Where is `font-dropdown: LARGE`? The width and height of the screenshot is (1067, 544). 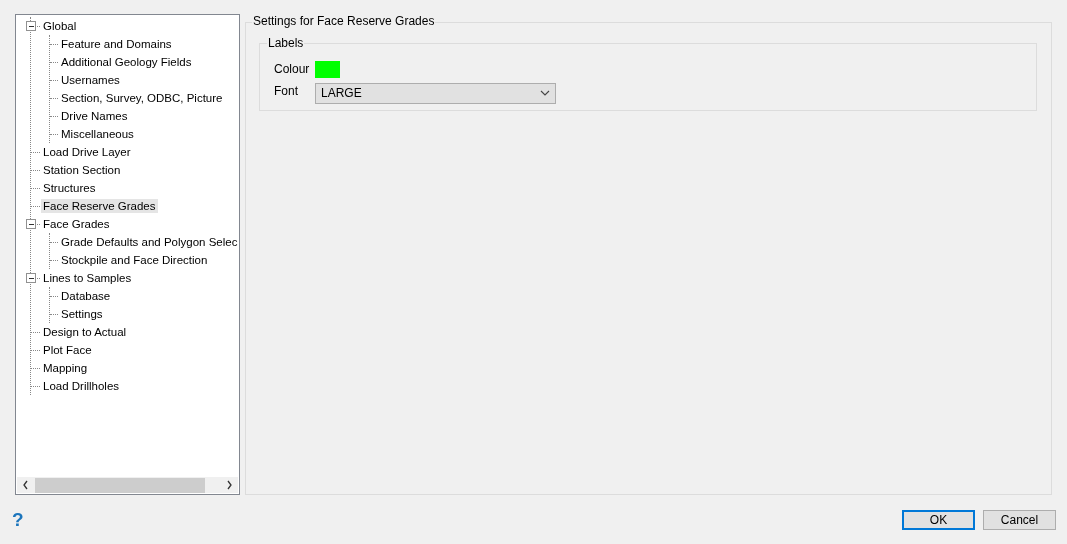
font-dropdown: LARGE is located at coordinates (435, 93).